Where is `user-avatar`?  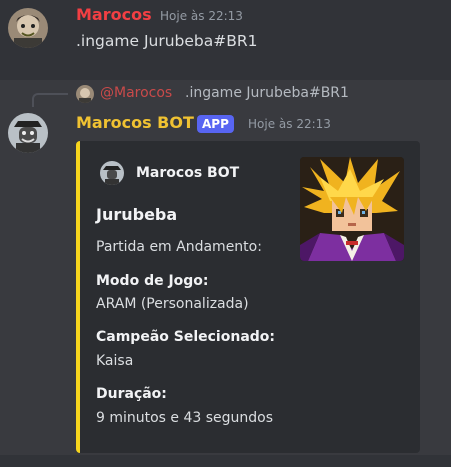
user-avatar is located at coordinates (28, 28).